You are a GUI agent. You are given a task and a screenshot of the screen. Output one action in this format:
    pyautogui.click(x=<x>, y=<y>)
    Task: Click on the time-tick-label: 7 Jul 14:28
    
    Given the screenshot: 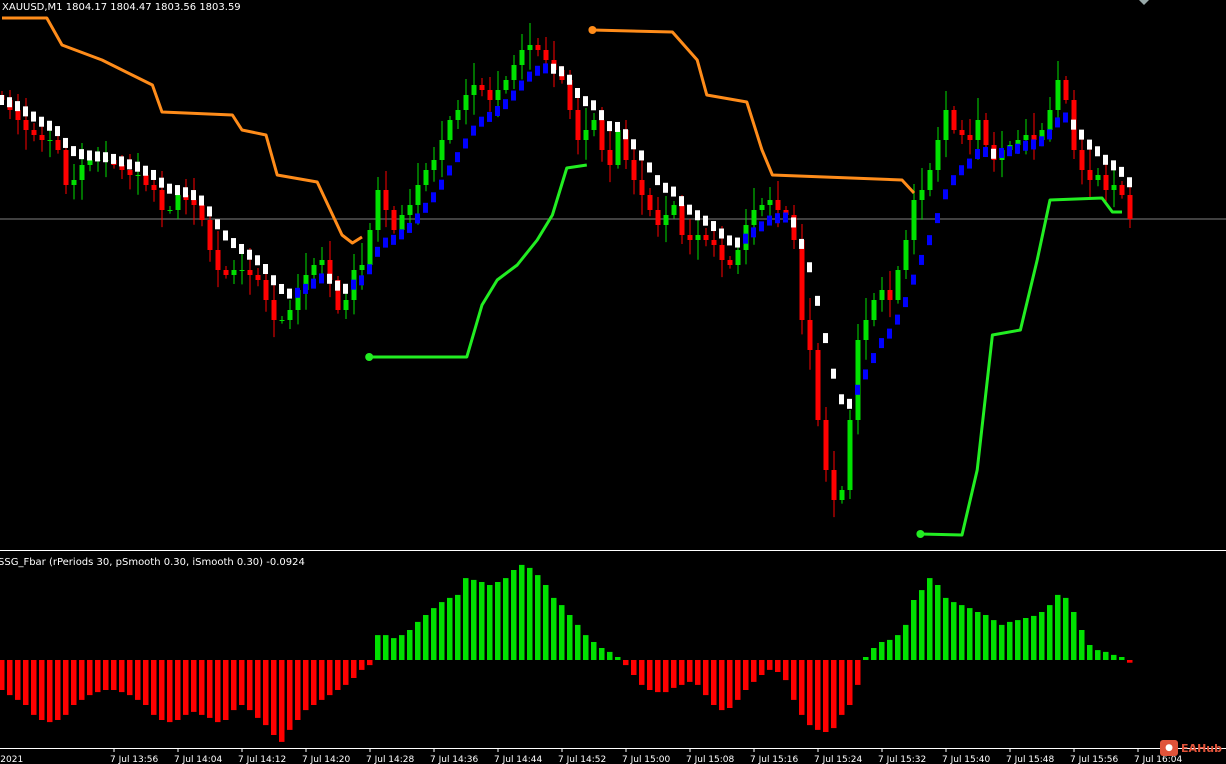 What is the action you would take?
    pyautogui.click(x=390, y=759)
    